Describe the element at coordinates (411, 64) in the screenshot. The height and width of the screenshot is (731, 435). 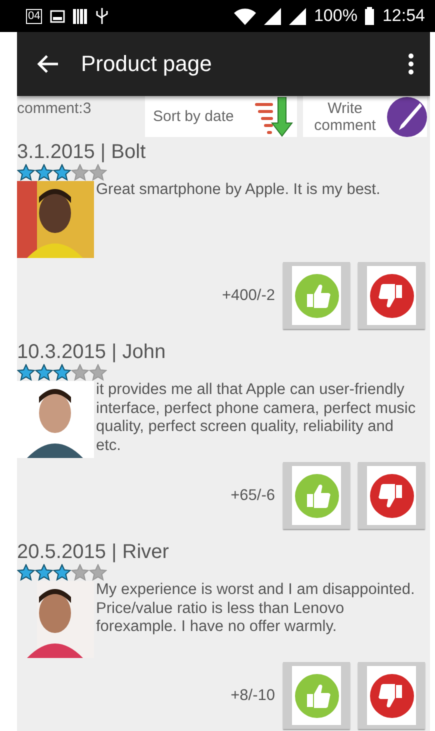
I see `more-menu-icon` at that location.